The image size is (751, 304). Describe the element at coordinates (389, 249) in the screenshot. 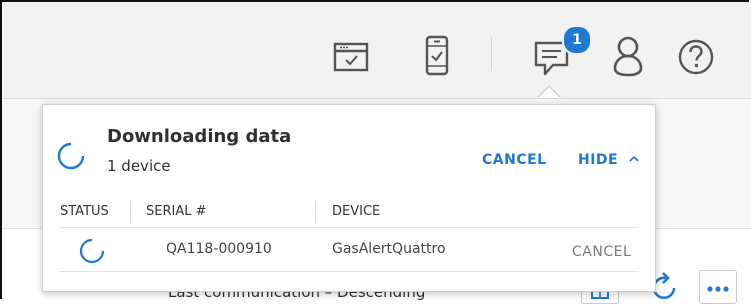

I see `row-device: GasAlertQuattro` at that location.